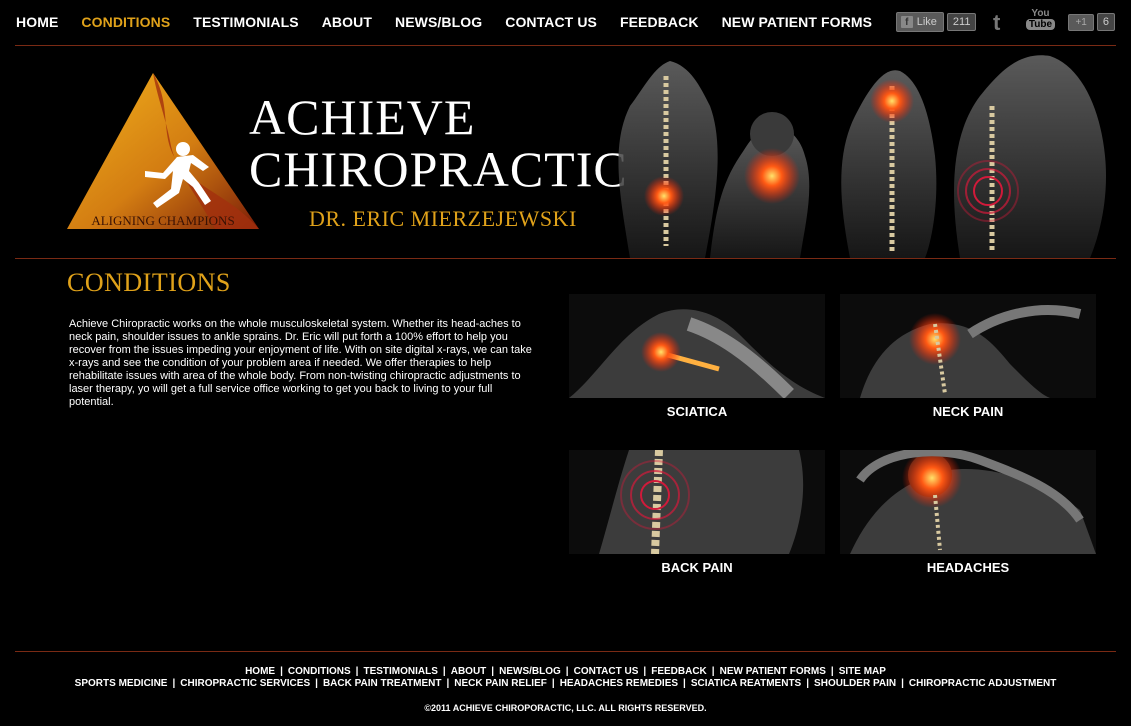  I want to click on footer-link-home: HOME, so click(260, 671).